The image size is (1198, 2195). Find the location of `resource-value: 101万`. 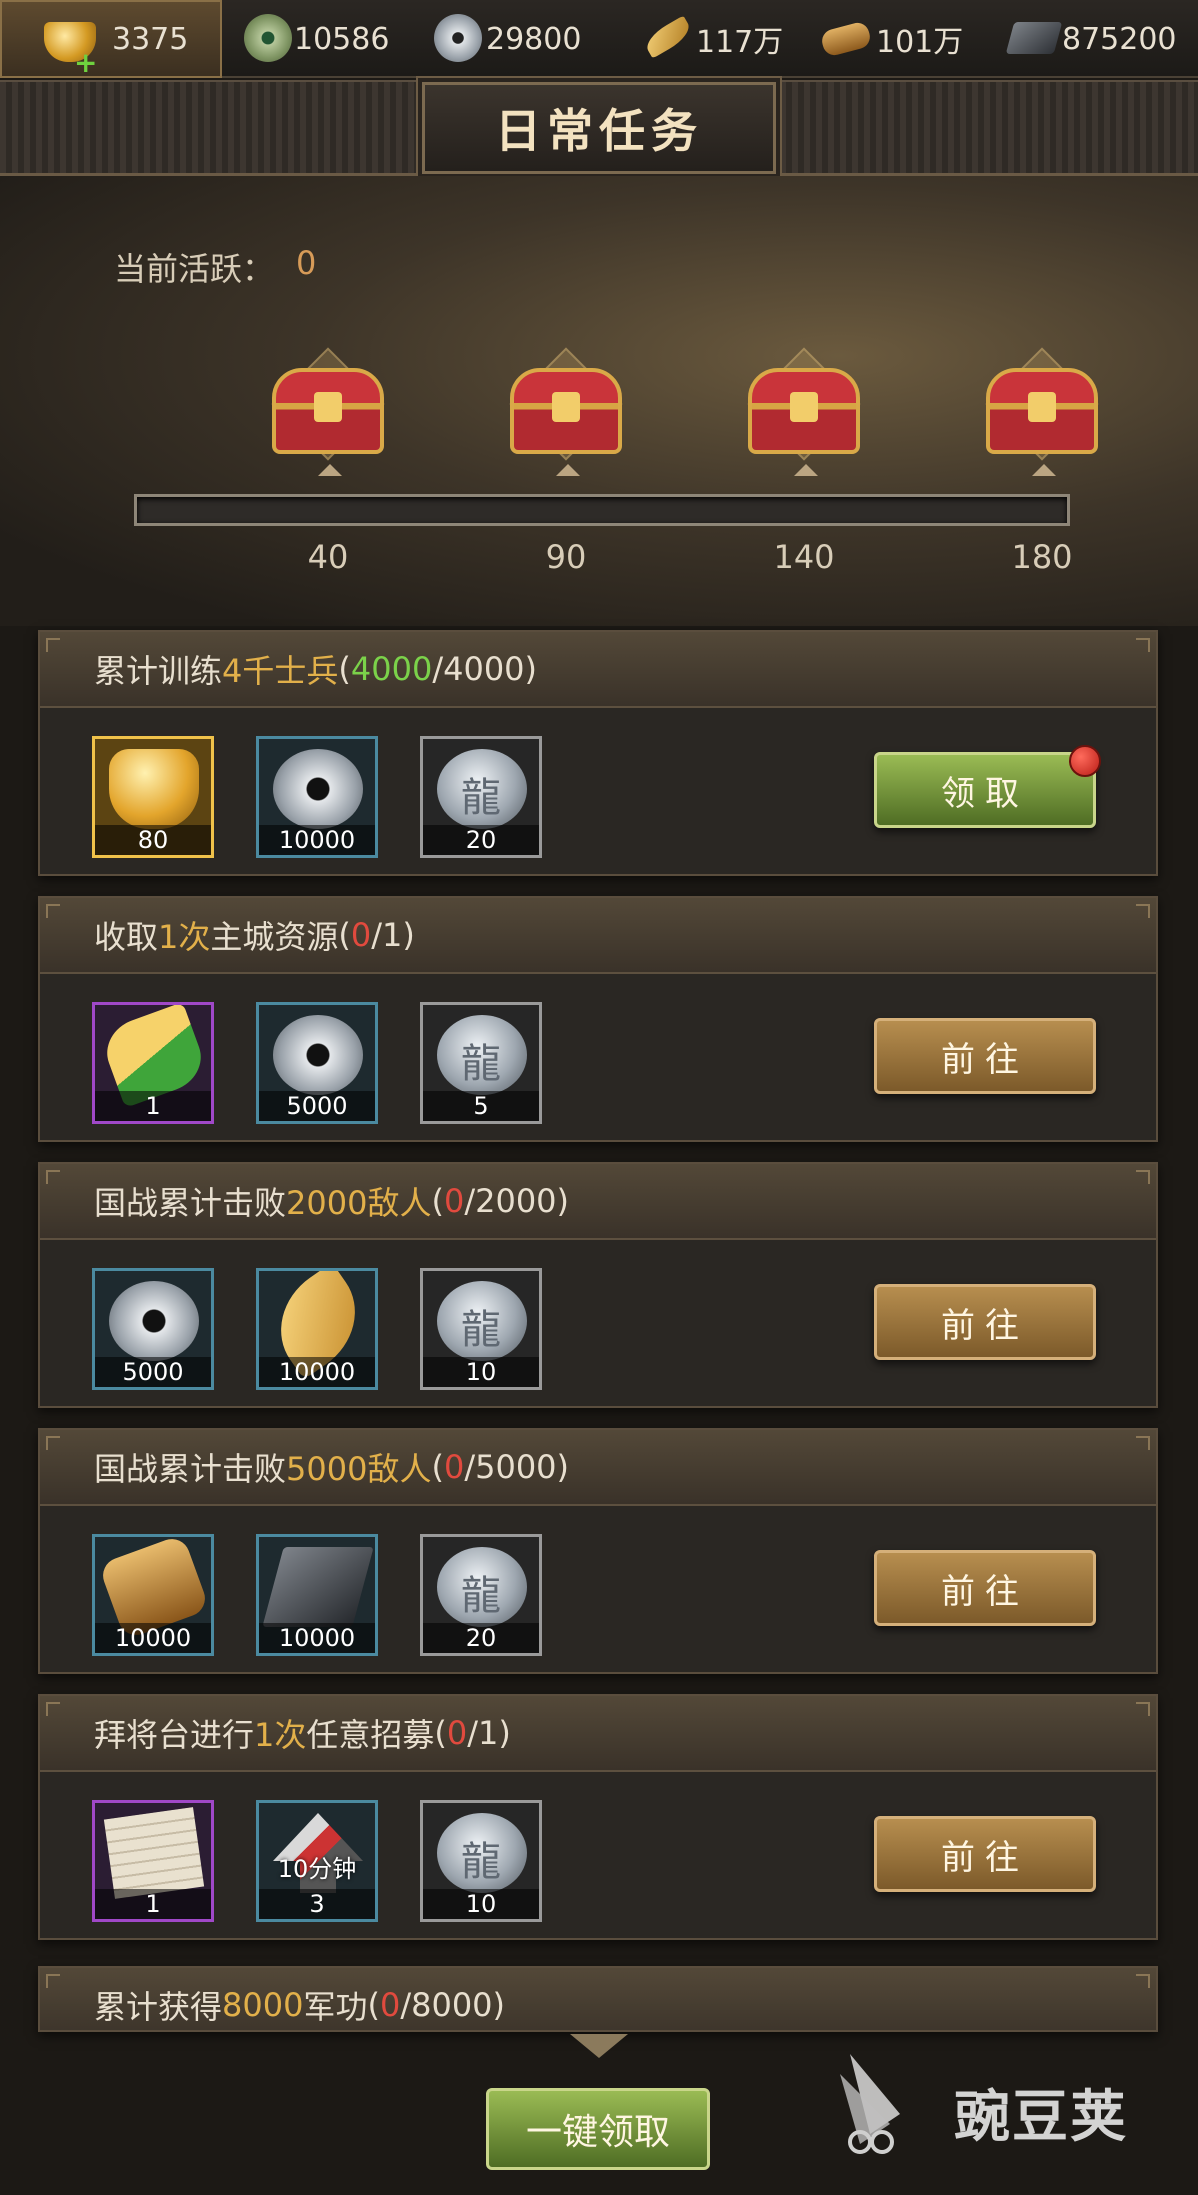

resource-value: 101万 is located at coordinates (920, 42).